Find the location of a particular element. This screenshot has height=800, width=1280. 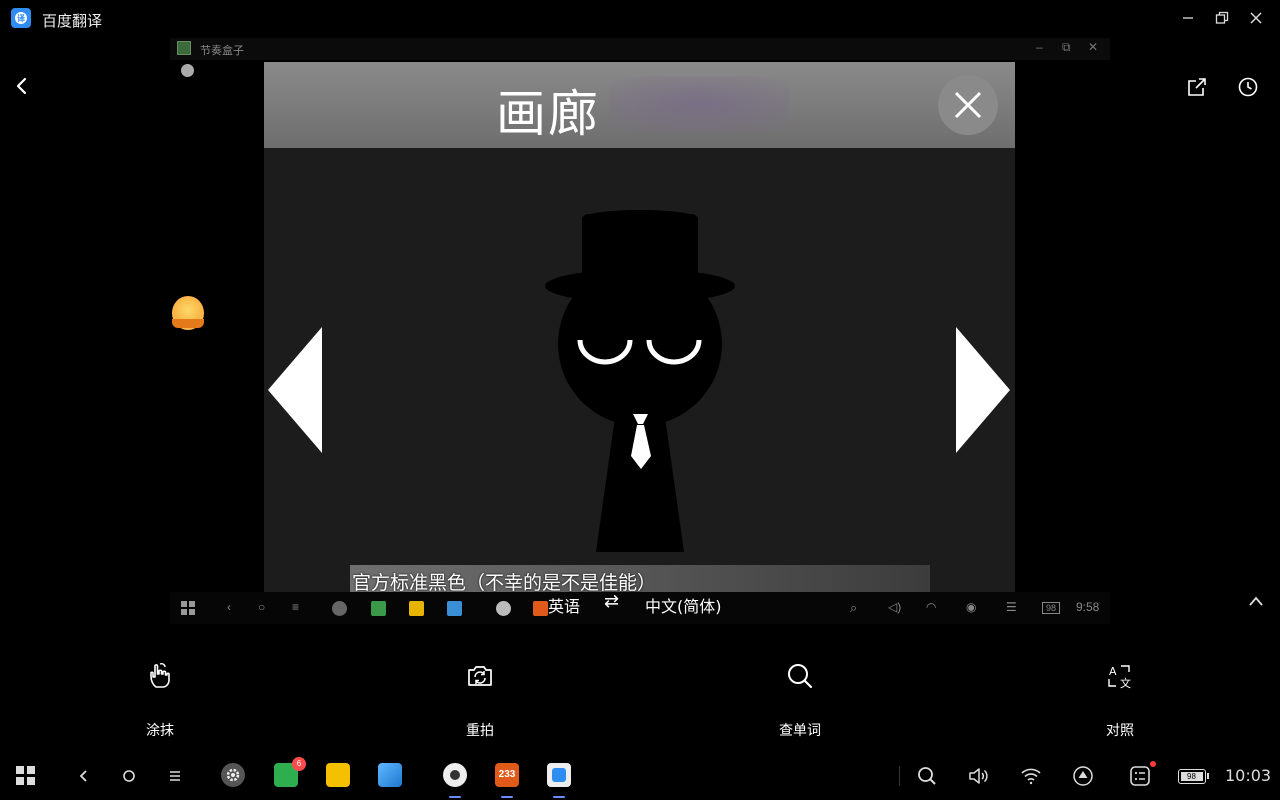

inner-window-titlebar: 节奏盒子 – ⧉ ✕ is located at coordinates (640, 49).